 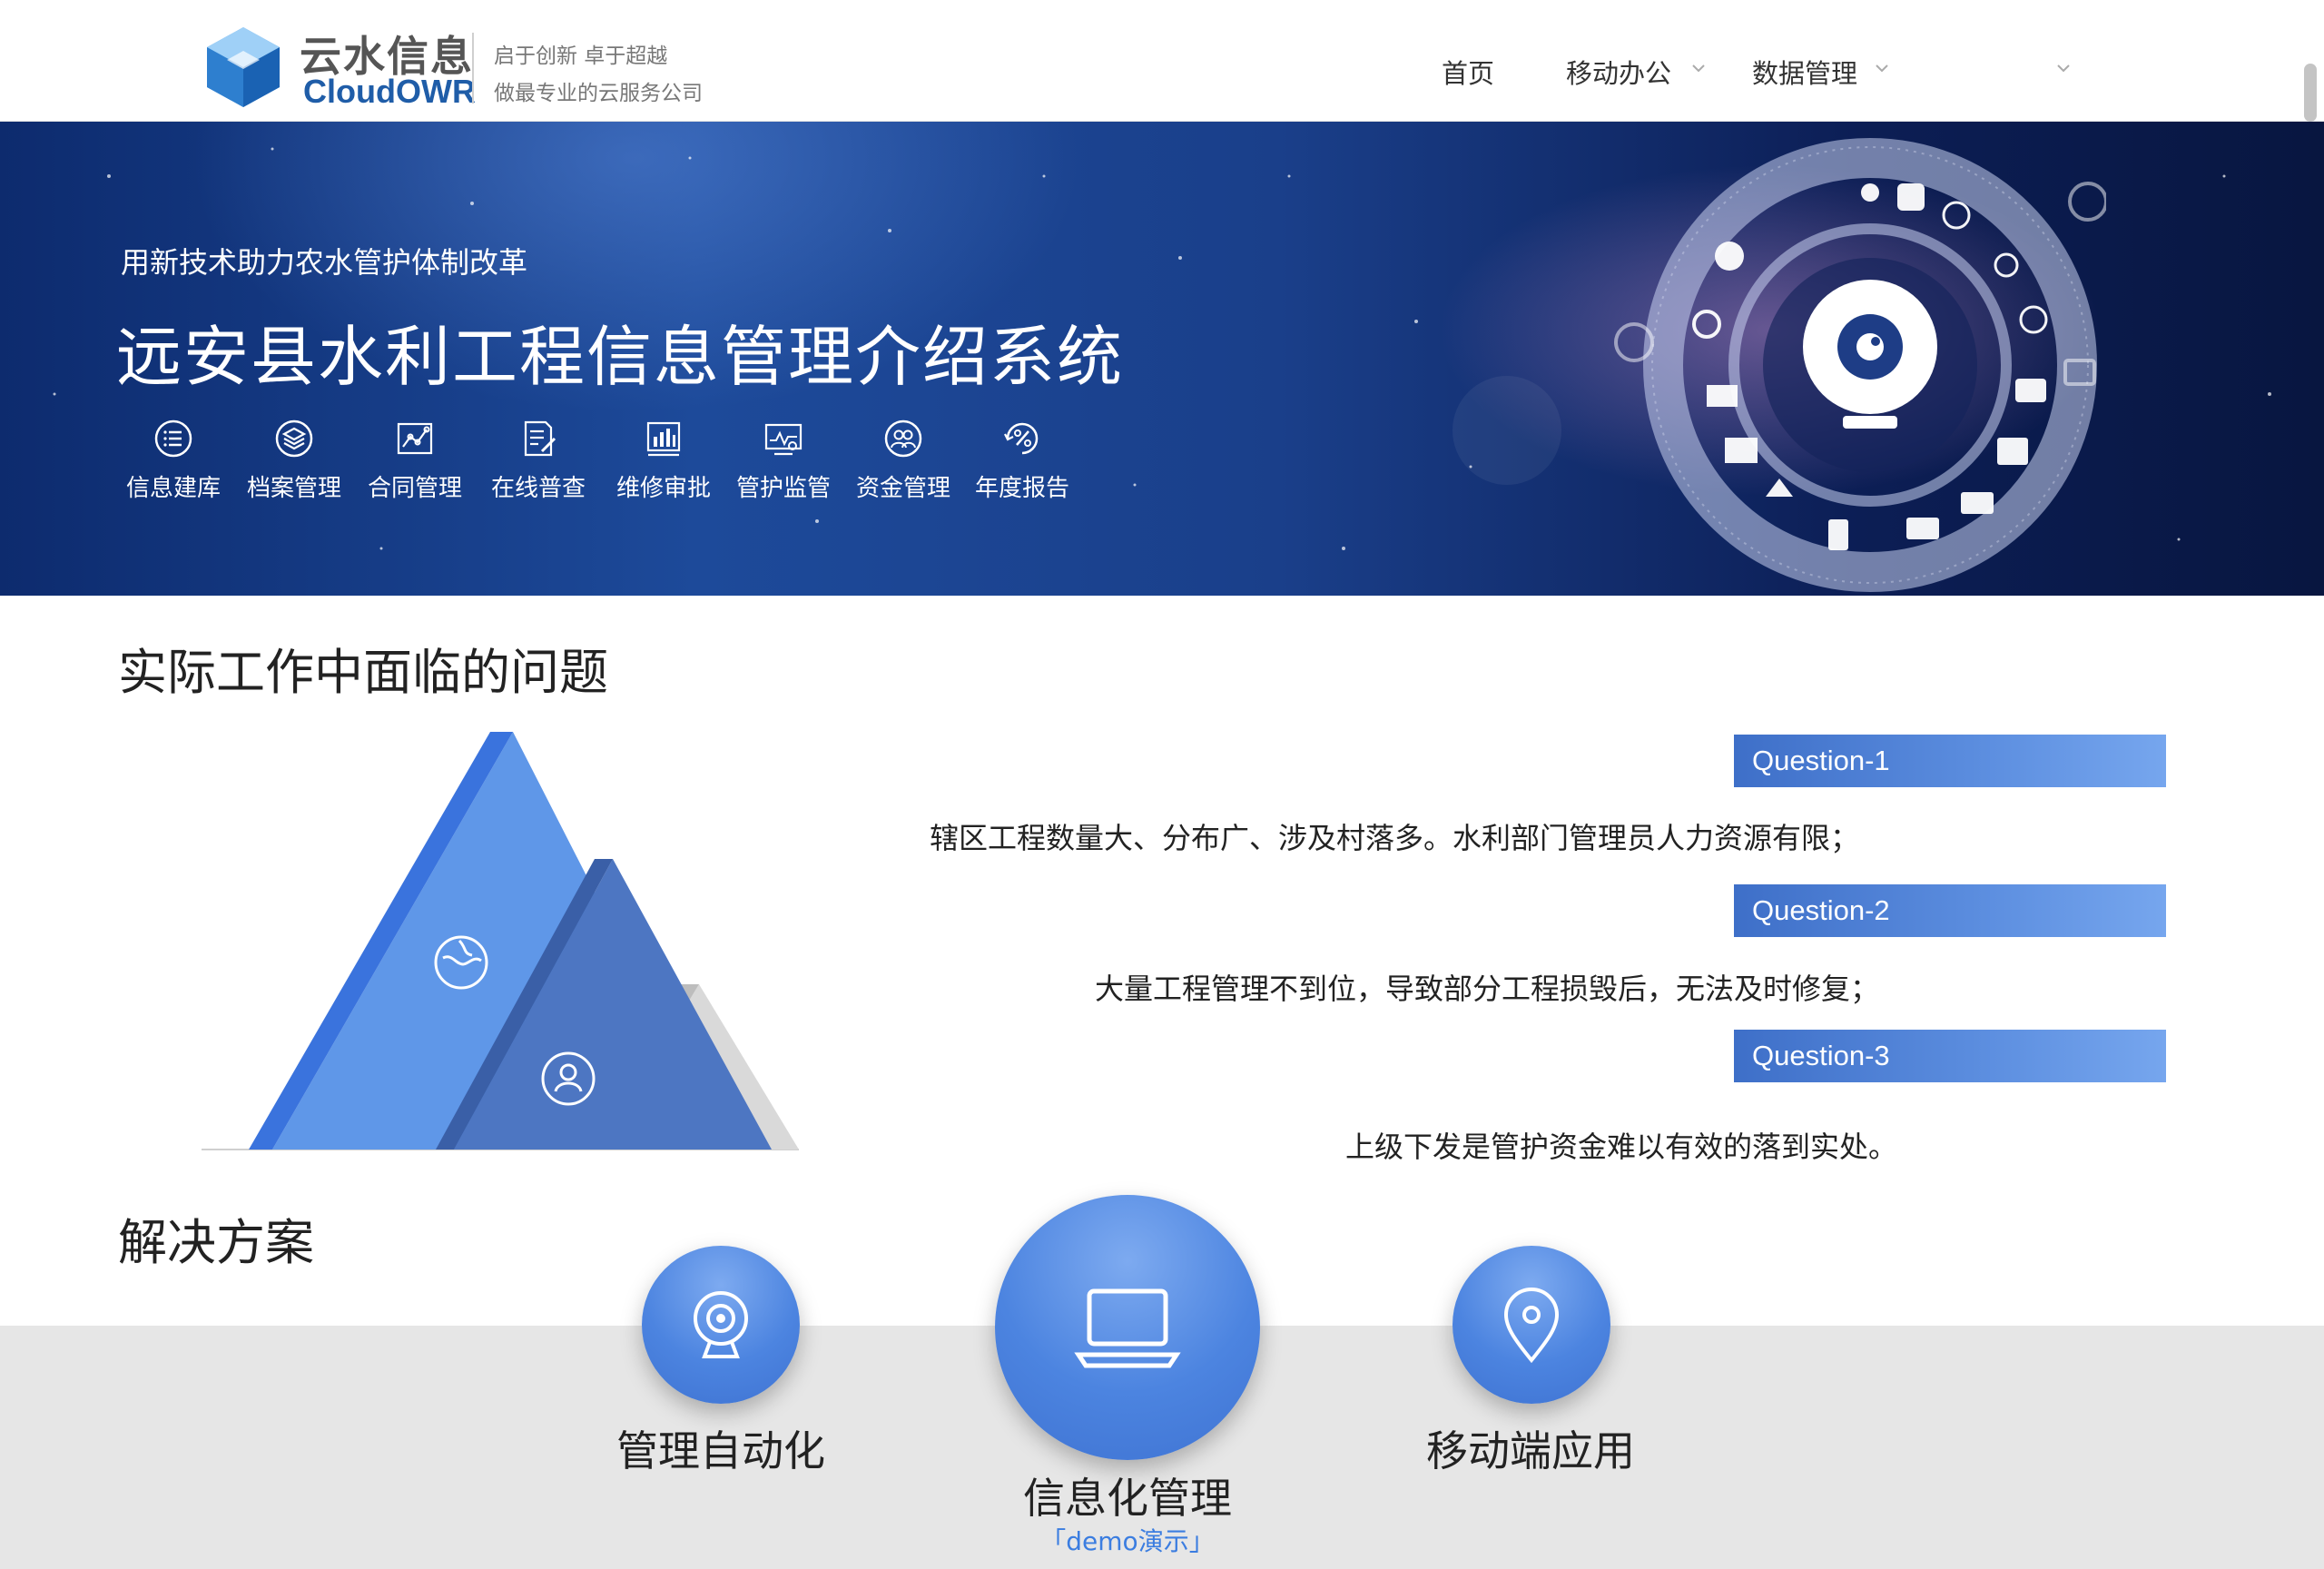 What do you see at coordinates (581, 56) in the screenshot?
I see `slogan-line-1: 启于创新 卓于超越` at bounding box center [581, 56].